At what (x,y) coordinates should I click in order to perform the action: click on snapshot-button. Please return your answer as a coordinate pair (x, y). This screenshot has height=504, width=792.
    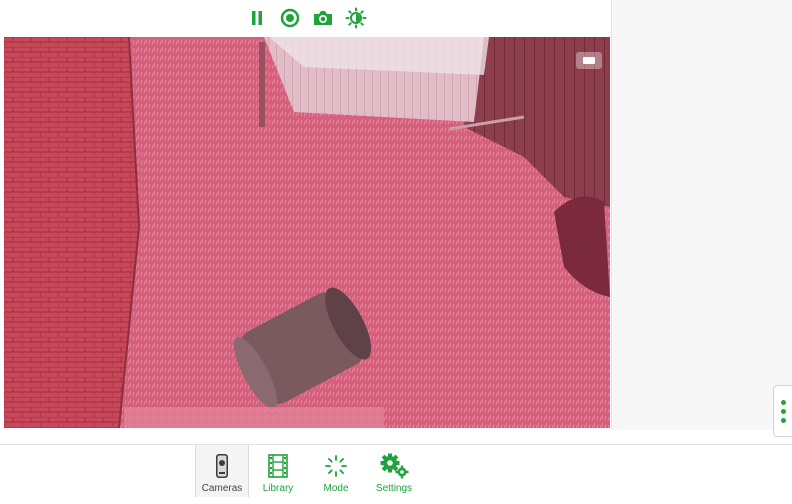
    Looking at the image, I should click on (323, 18).